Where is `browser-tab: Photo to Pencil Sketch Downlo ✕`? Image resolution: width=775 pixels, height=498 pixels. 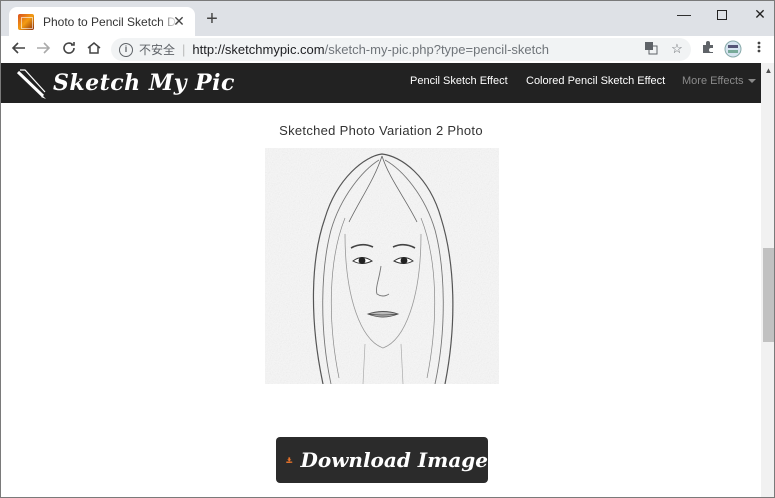
browser-tab: Photo to Pencil Sketch Downlo ✕ is located at coordinates (102, 21).